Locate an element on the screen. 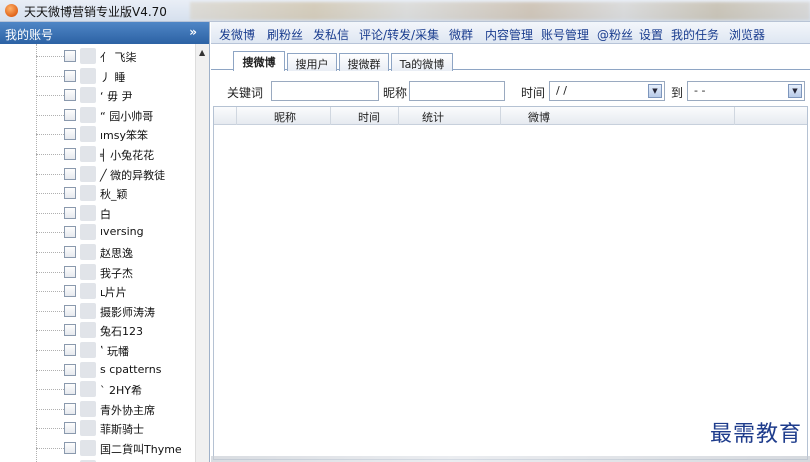 This screenshot has width=810, height=462. account-name: 丿 睡 is located at coordinates (113, 77).